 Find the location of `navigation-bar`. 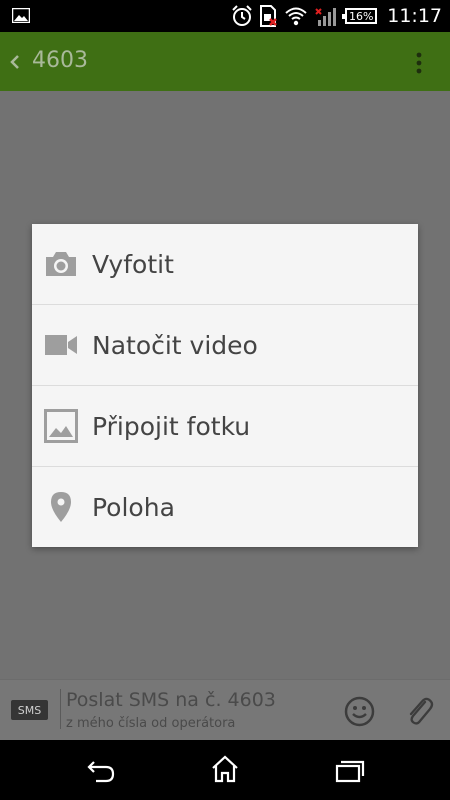

navigation-bar is located at coordinates (225, 770).